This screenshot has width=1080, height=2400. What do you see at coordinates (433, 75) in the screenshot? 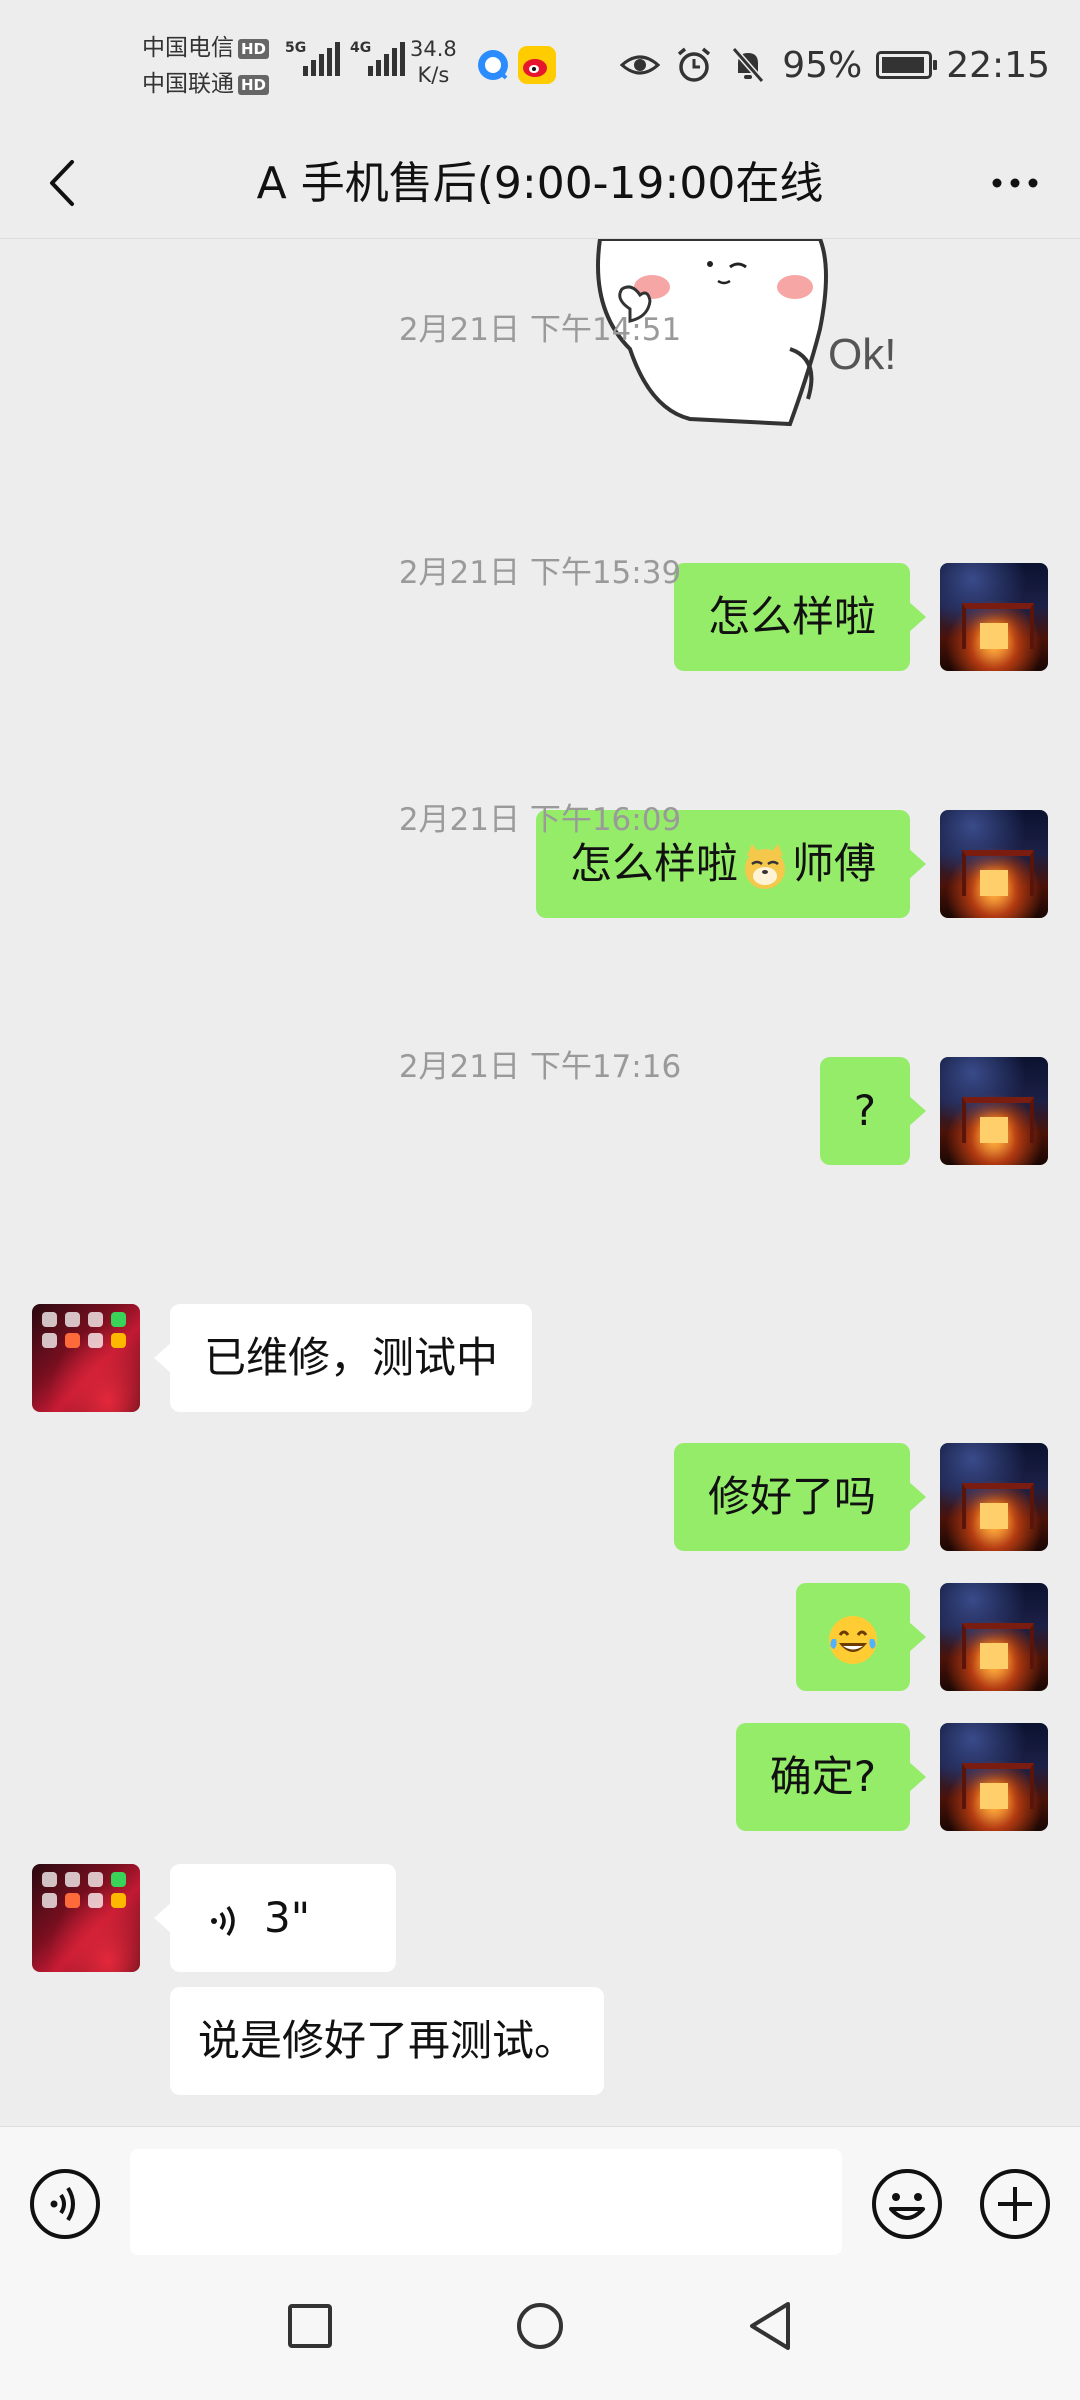
I see `speed-unit: K/s` at bounding box center [433, 75].